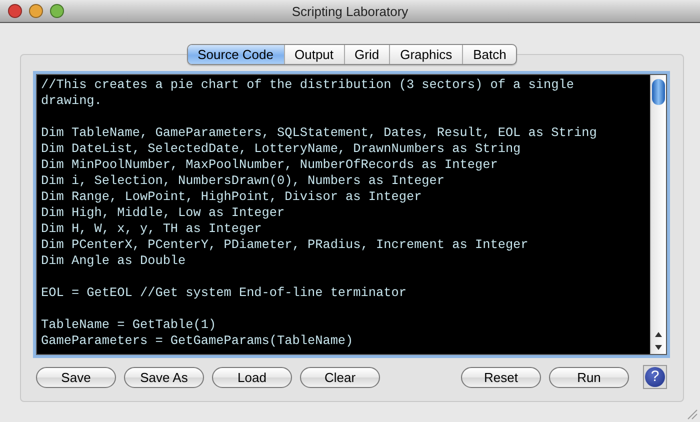 This screenshot has width=700, height=422. Describe the element at coordinates (270, 165) in the screenshot. I see `code-line: Dim MinPoolNumber, MaxPoolNumber, NumberOfRecords as Integer` at that location.